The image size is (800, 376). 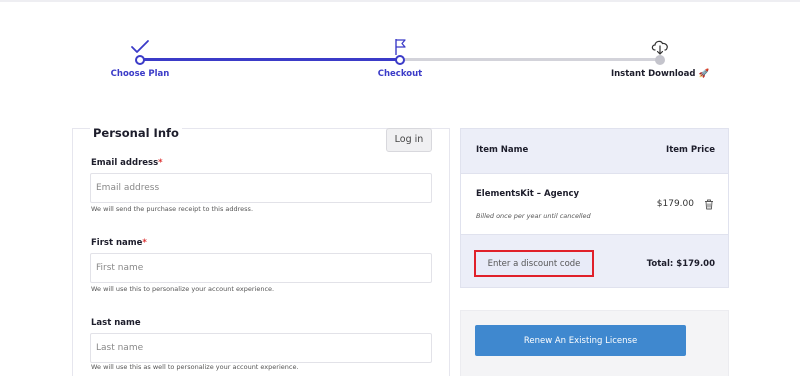 I want to click on last-name-input, so click(x=261, y=348).